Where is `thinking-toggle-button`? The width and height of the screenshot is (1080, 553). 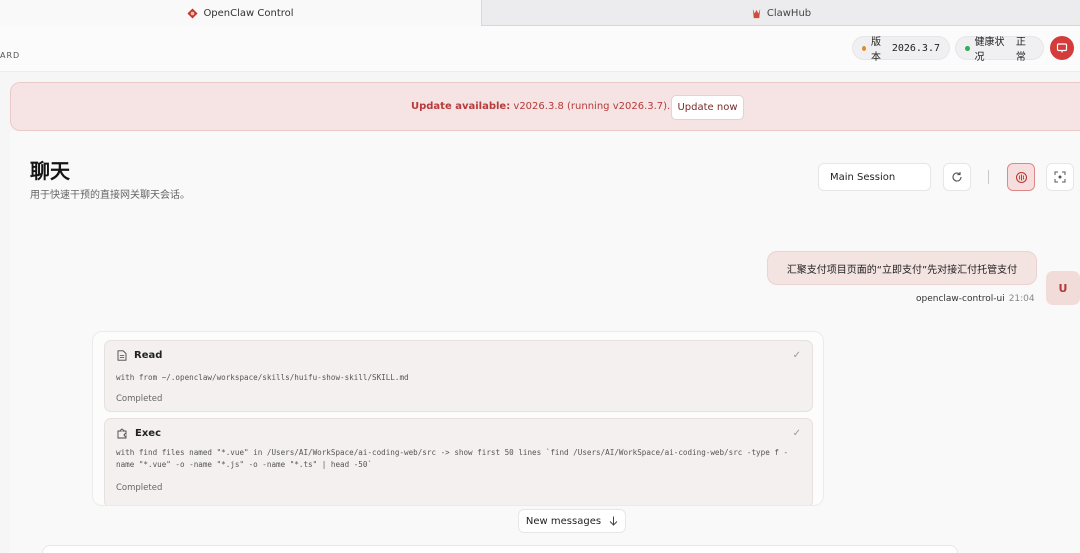
thinking-toggle-button is located at coordinates (1021, 177).